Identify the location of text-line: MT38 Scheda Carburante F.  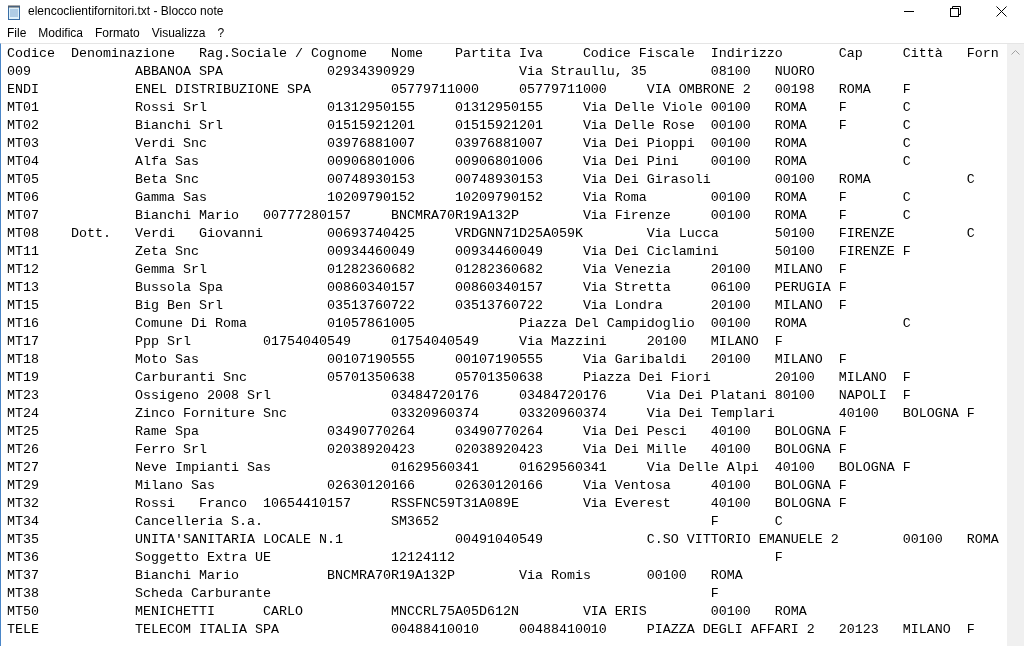
(363, 594).